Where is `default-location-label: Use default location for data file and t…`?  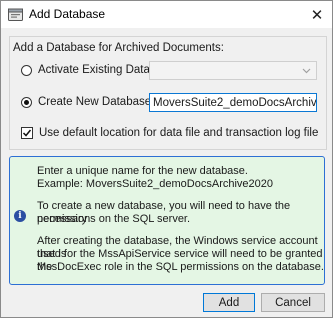
default-location-label: Use default location for data file and t… is located at coordinates (179, 133).